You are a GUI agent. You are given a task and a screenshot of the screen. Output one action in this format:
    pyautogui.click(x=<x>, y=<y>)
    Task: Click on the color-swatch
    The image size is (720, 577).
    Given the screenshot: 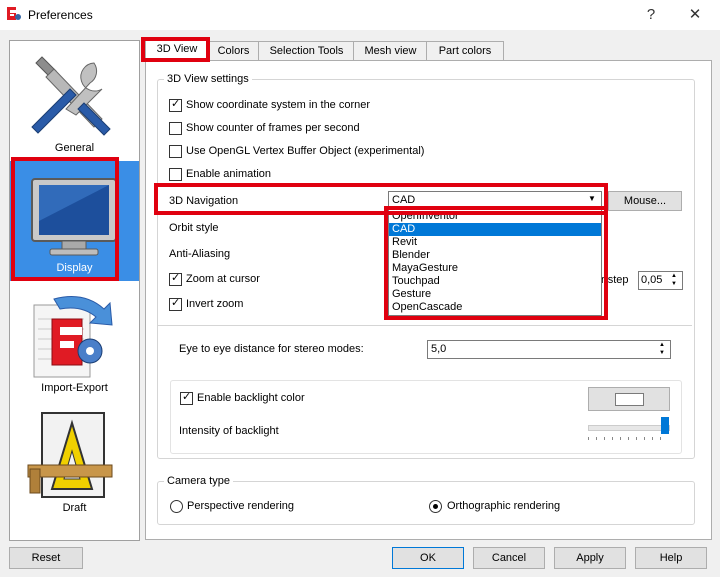 What is the action you would take?
    pyautogui.click(x=629, y=399)
    